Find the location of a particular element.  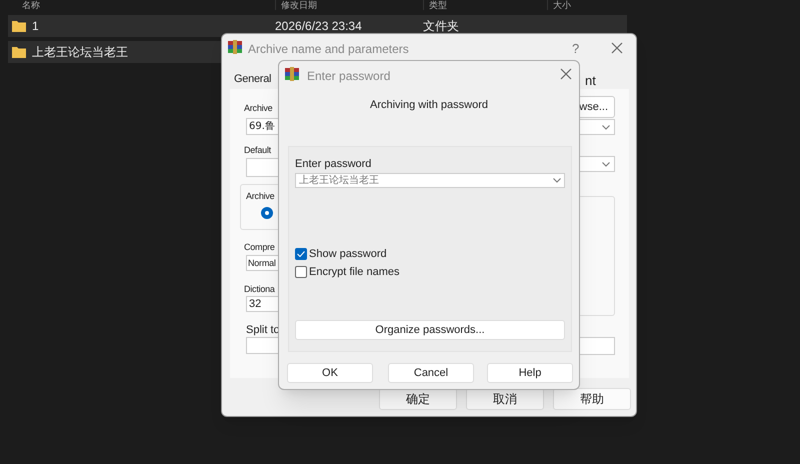

checkbox-label: Show password is located at coordinates (348, 254).